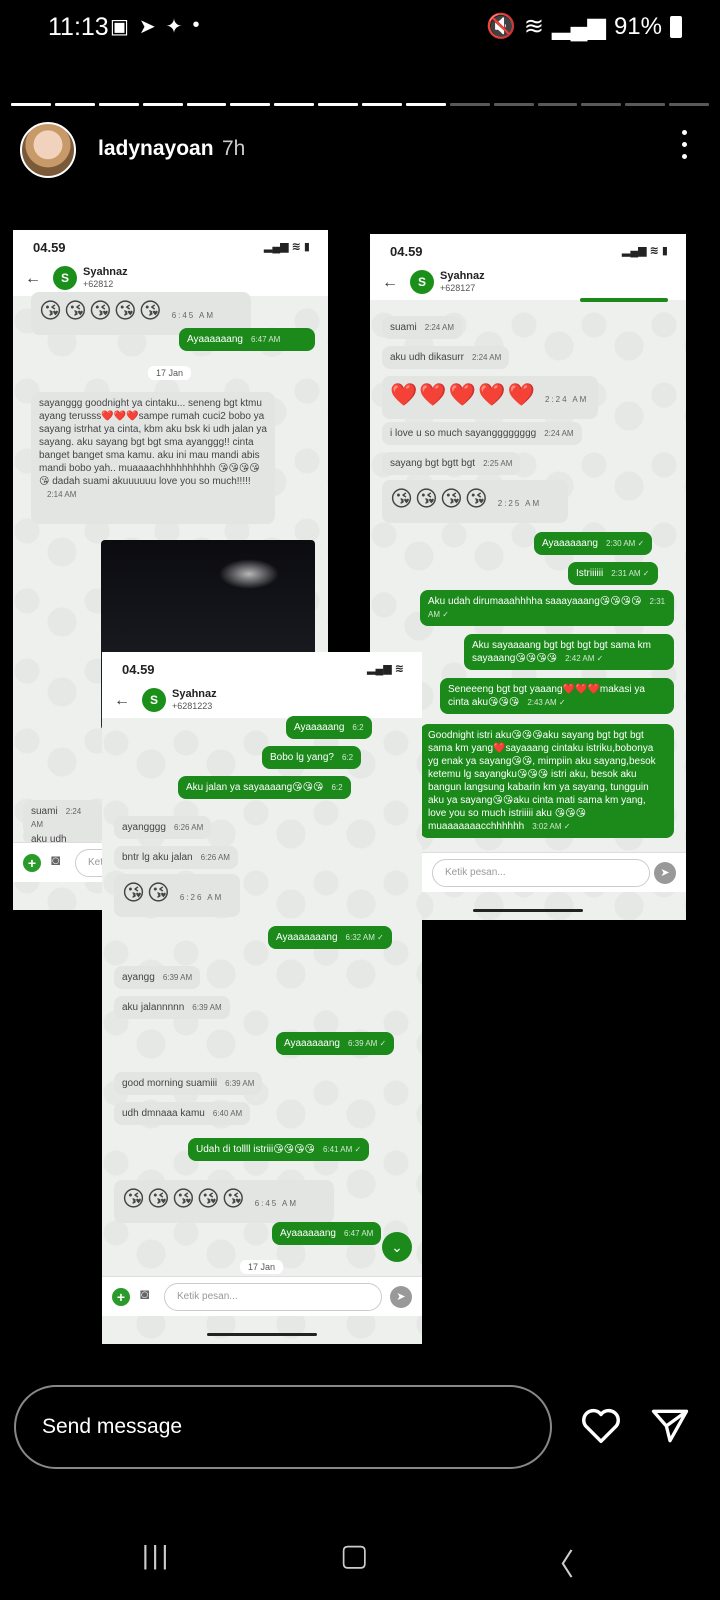 This screenshot has height=1600, width=720. I want to click on send-message-input: Send message, so click(283, 1427).